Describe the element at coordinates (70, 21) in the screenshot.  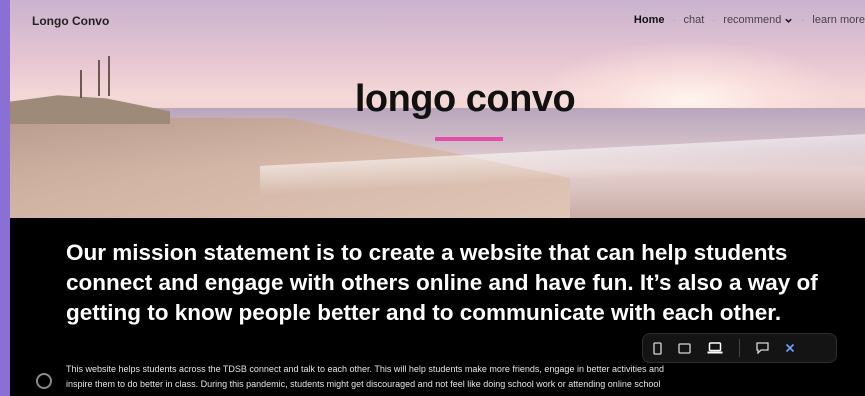
I see `site-brand: Longo Convo` at that location.